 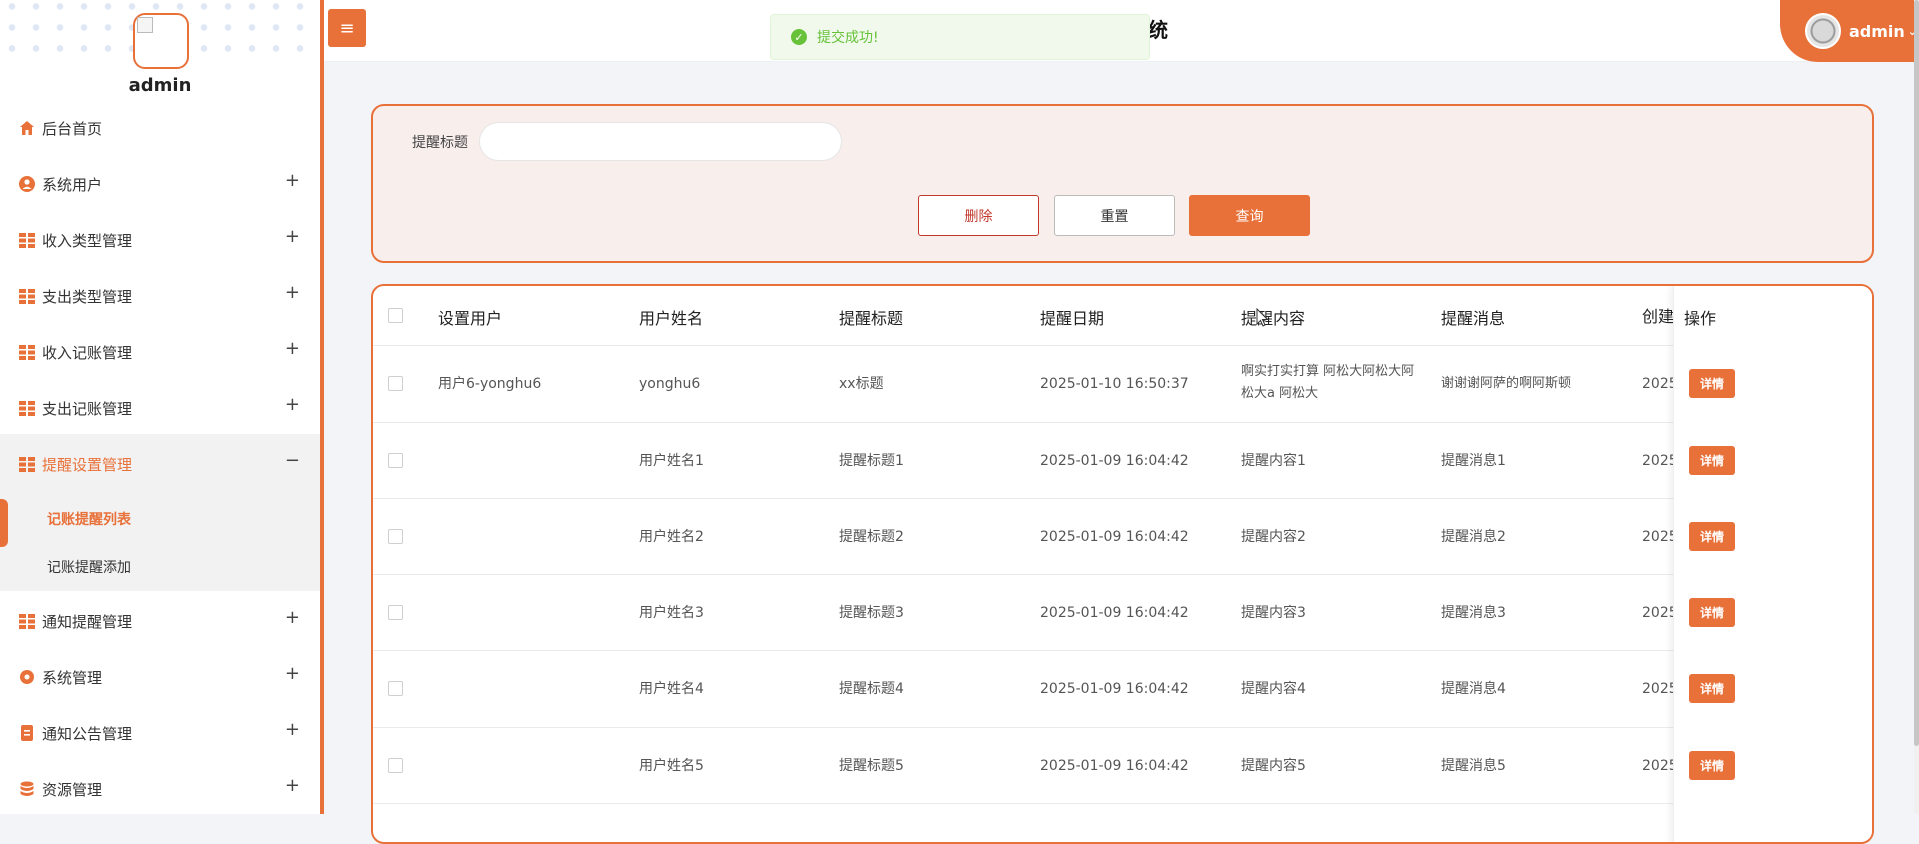 What do you see at coordinates (27, 128) in the screenshot?
I see `home-icon` at bounding box center [27, 128].